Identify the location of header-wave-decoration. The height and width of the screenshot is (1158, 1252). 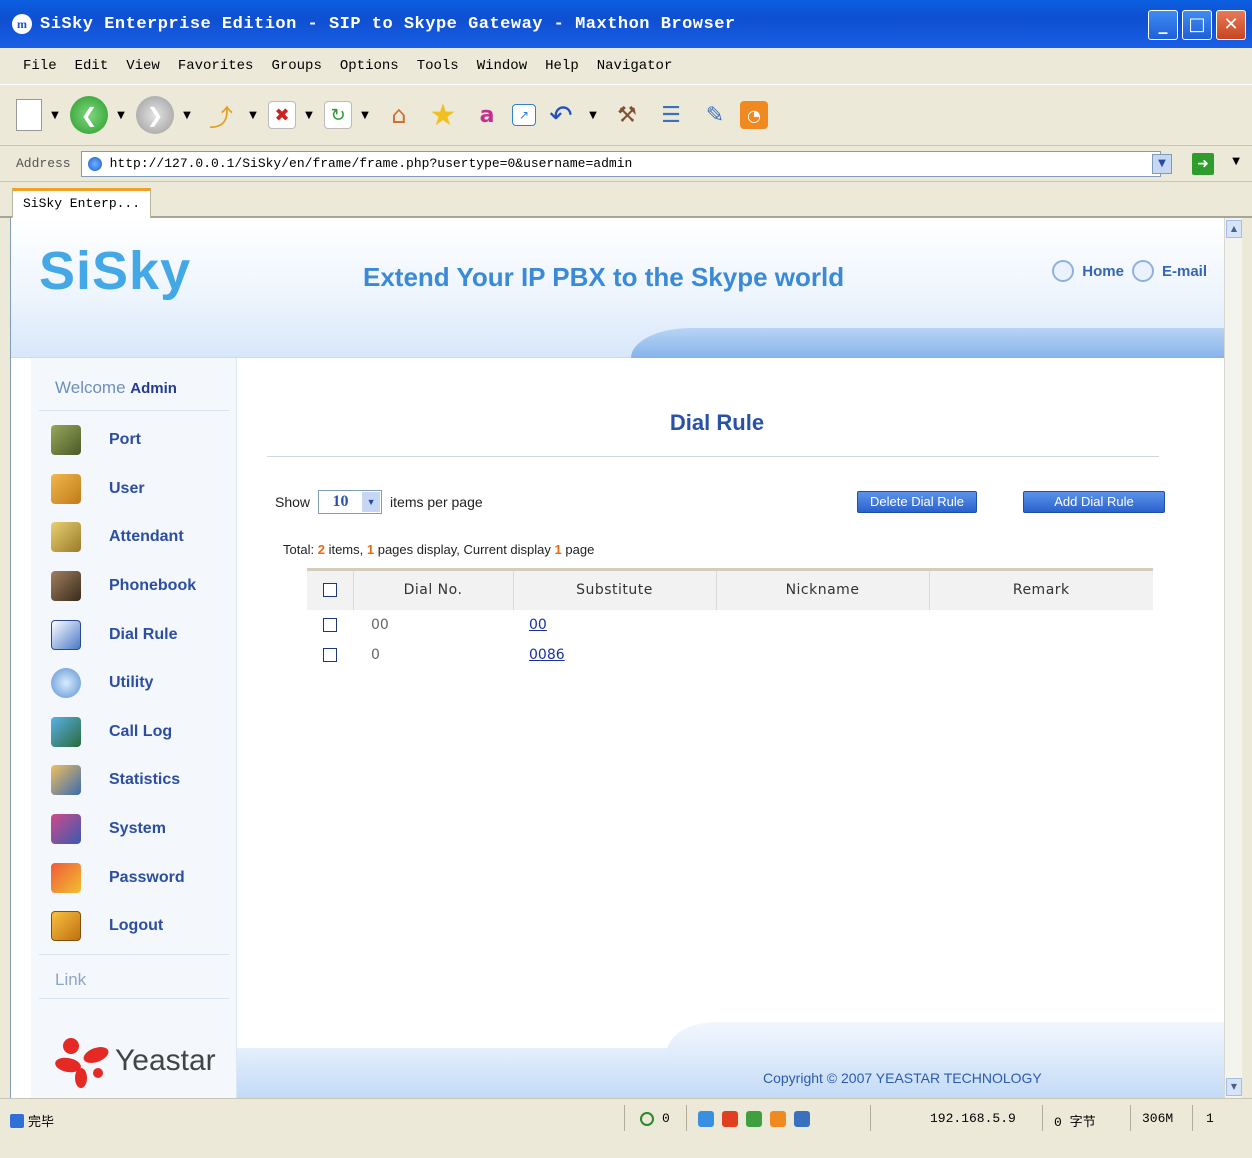
(927, 343).